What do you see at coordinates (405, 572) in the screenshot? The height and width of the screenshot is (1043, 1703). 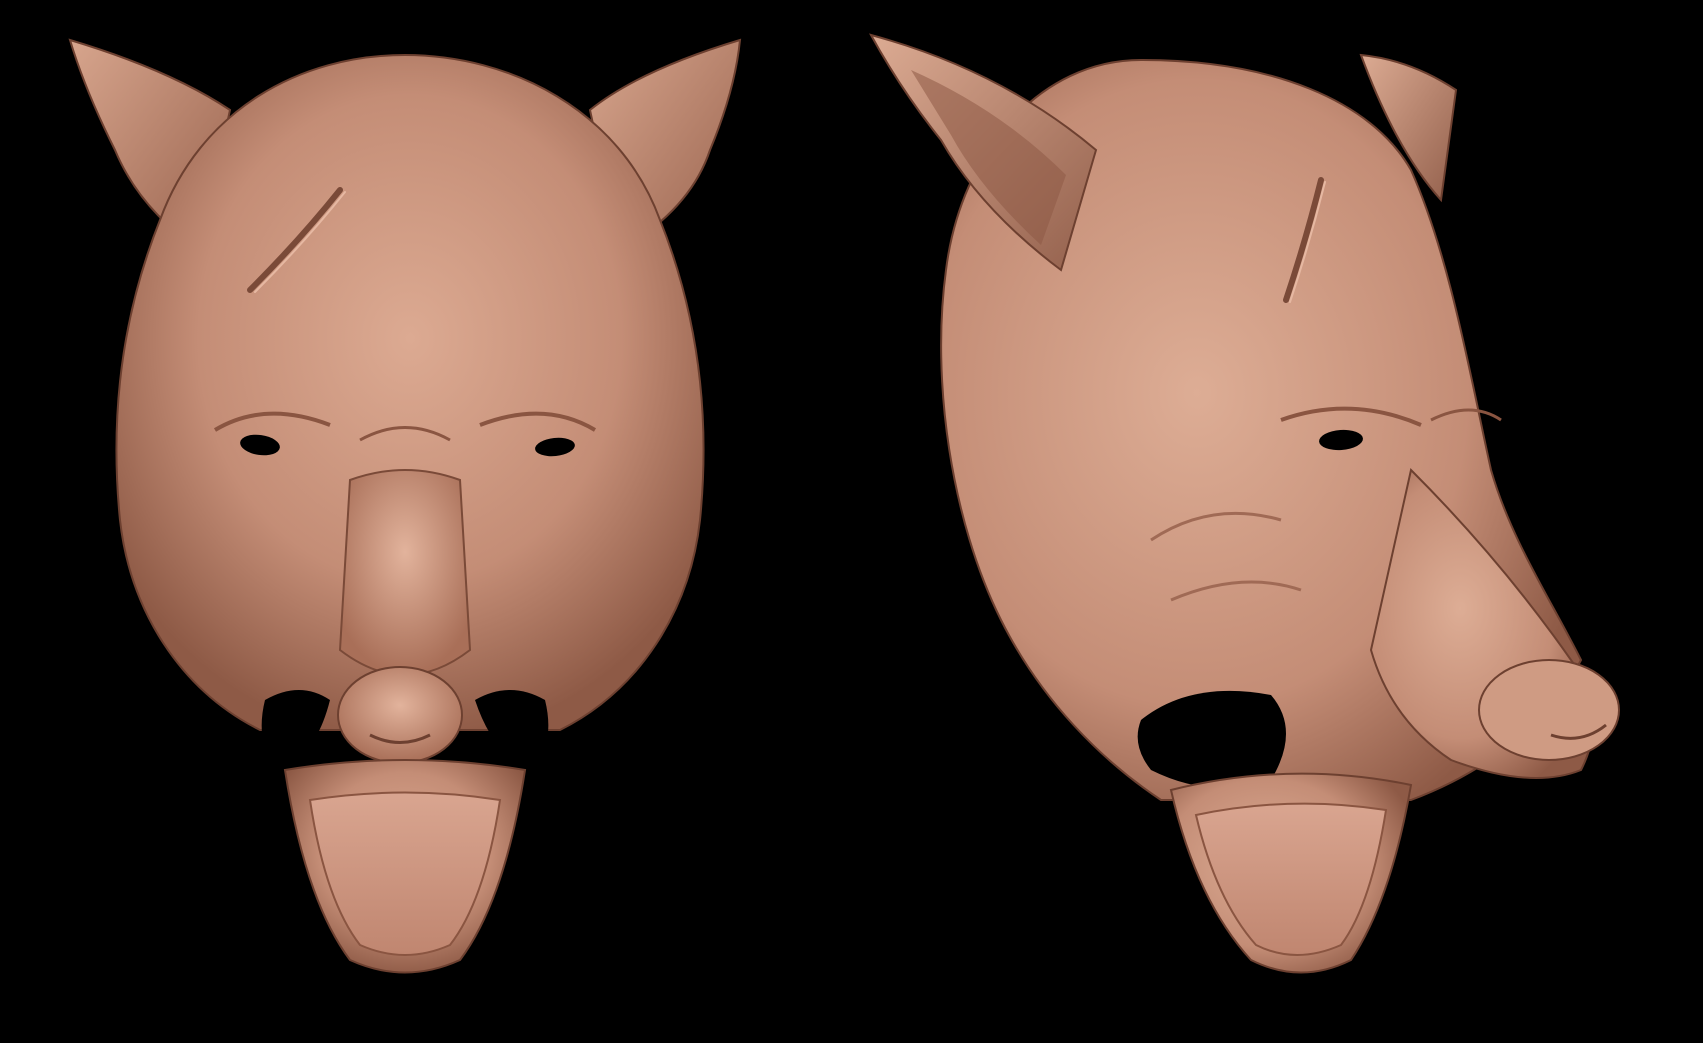 I see `snout-bridge` at bounding box center [405, 572].